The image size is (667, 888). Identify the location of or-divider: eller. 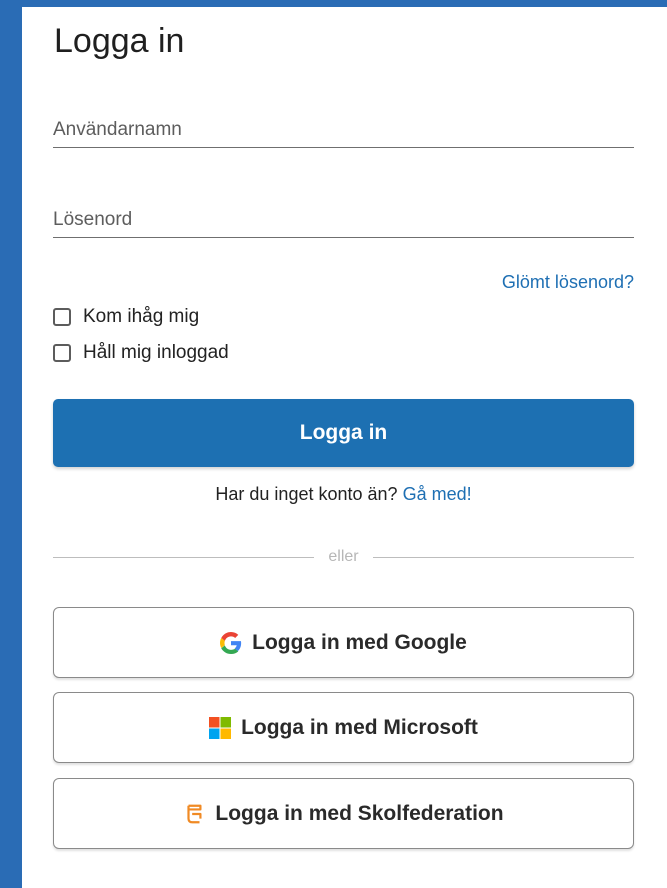
(344, 557).